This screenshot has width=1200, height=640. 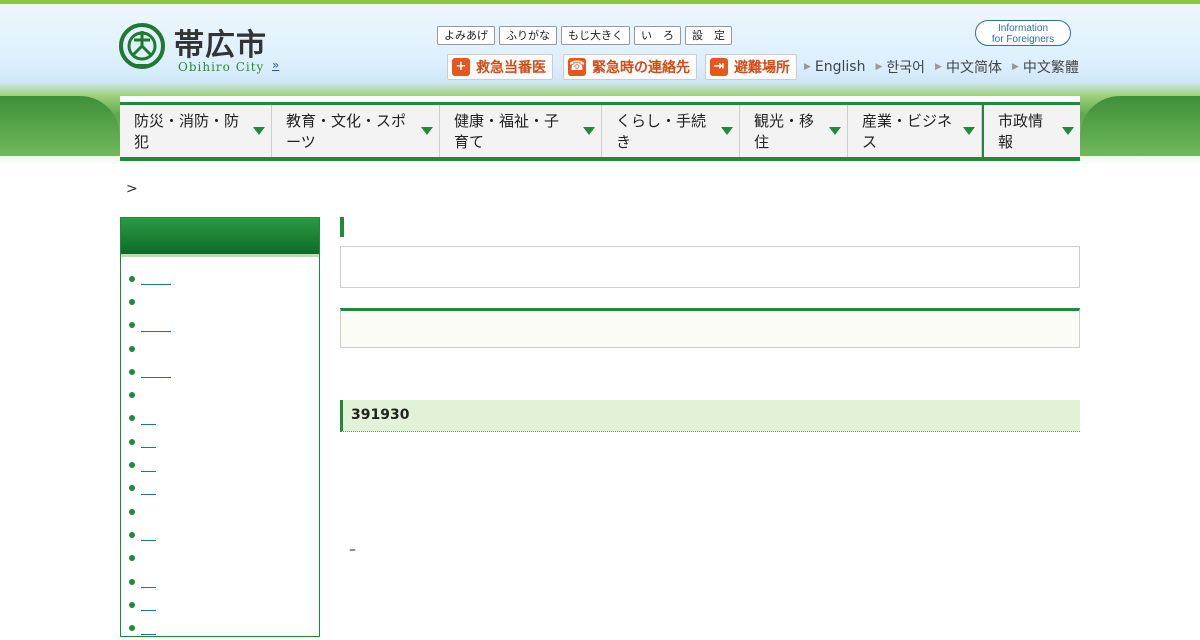 What do you see at coordinates (346, 131) in the screenshot?
I see `nav-label: 教育・文化・スポーツ` at bounding box center [346, 131].